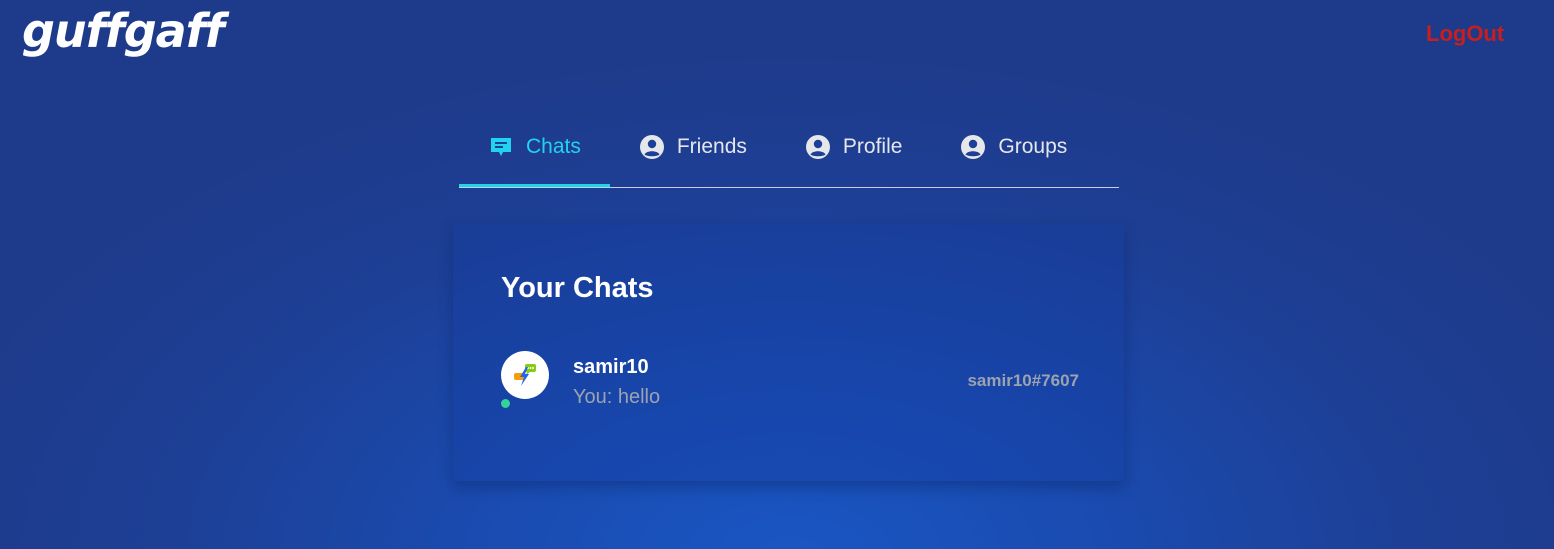 Image resolution: width=1554 pixels, height=549 pixels. What do you see at coordinates (872, 146) in the screenshot?
I see `tab-profile-label: Profile` at bounding box center [872, 146].